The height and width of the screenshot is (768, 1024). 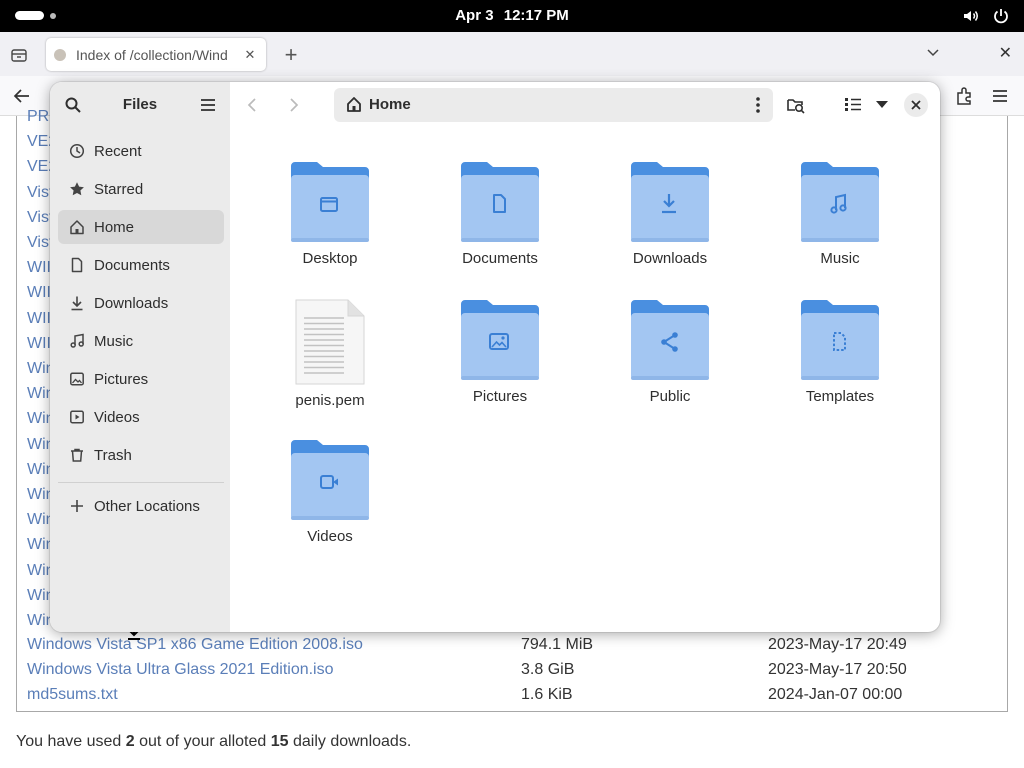 What do you see at coordinates (279, 741) in the screenshot?
I see `quota-total: 15` at bounding box center [279, 741].